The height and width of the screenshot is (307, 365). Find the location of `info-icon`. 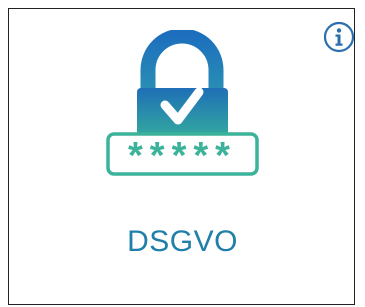

info-icon is located at coordinates (339, 37).